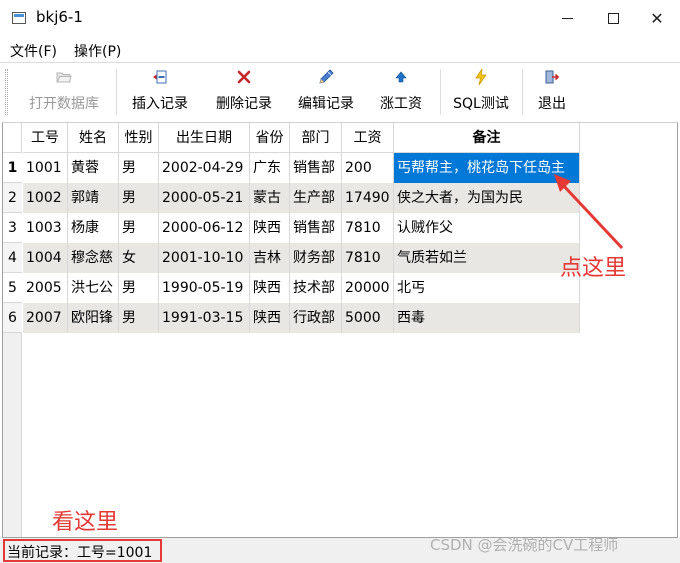  I want to click on app-window-icon, so click(19, 18).